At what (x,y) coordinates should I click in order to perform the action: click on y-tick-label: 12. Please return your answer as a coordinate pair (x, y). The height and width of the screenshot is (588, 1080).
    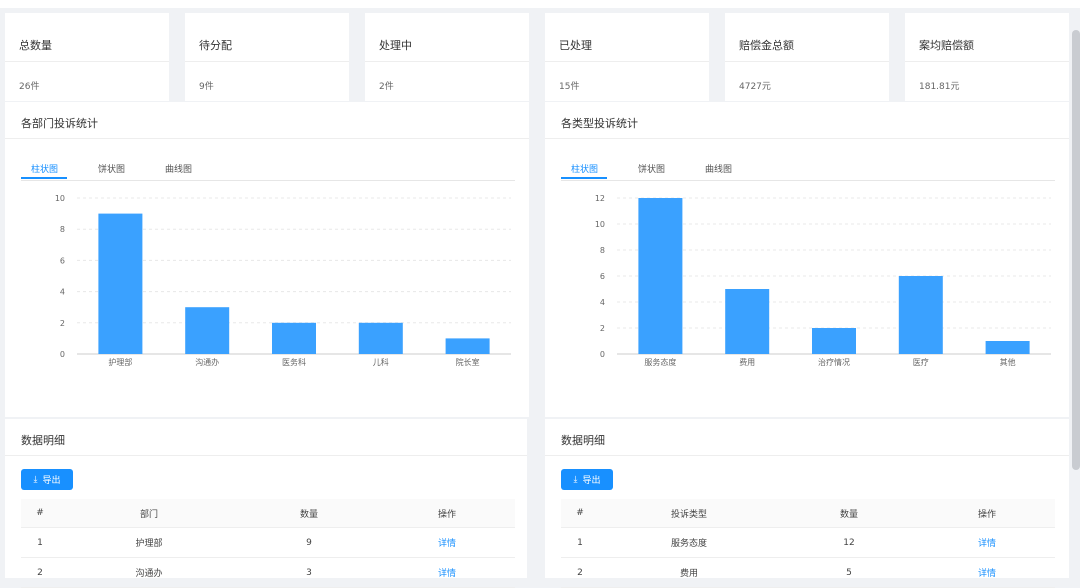
    Looking at the image, I should click on (600, 198).